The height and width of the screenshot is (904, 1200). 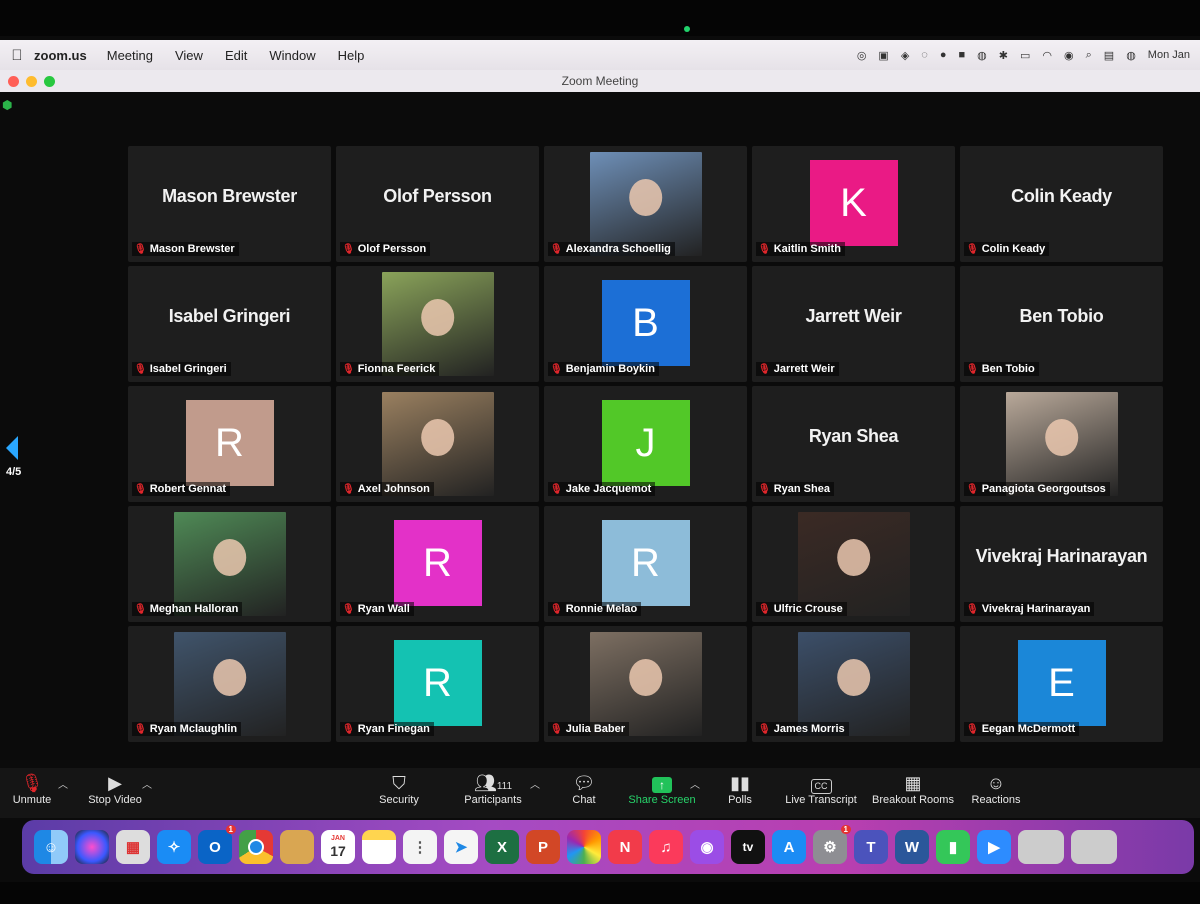 I want to click on participant-display-name: Isabel Gringeri, so click(x=229, y=316).